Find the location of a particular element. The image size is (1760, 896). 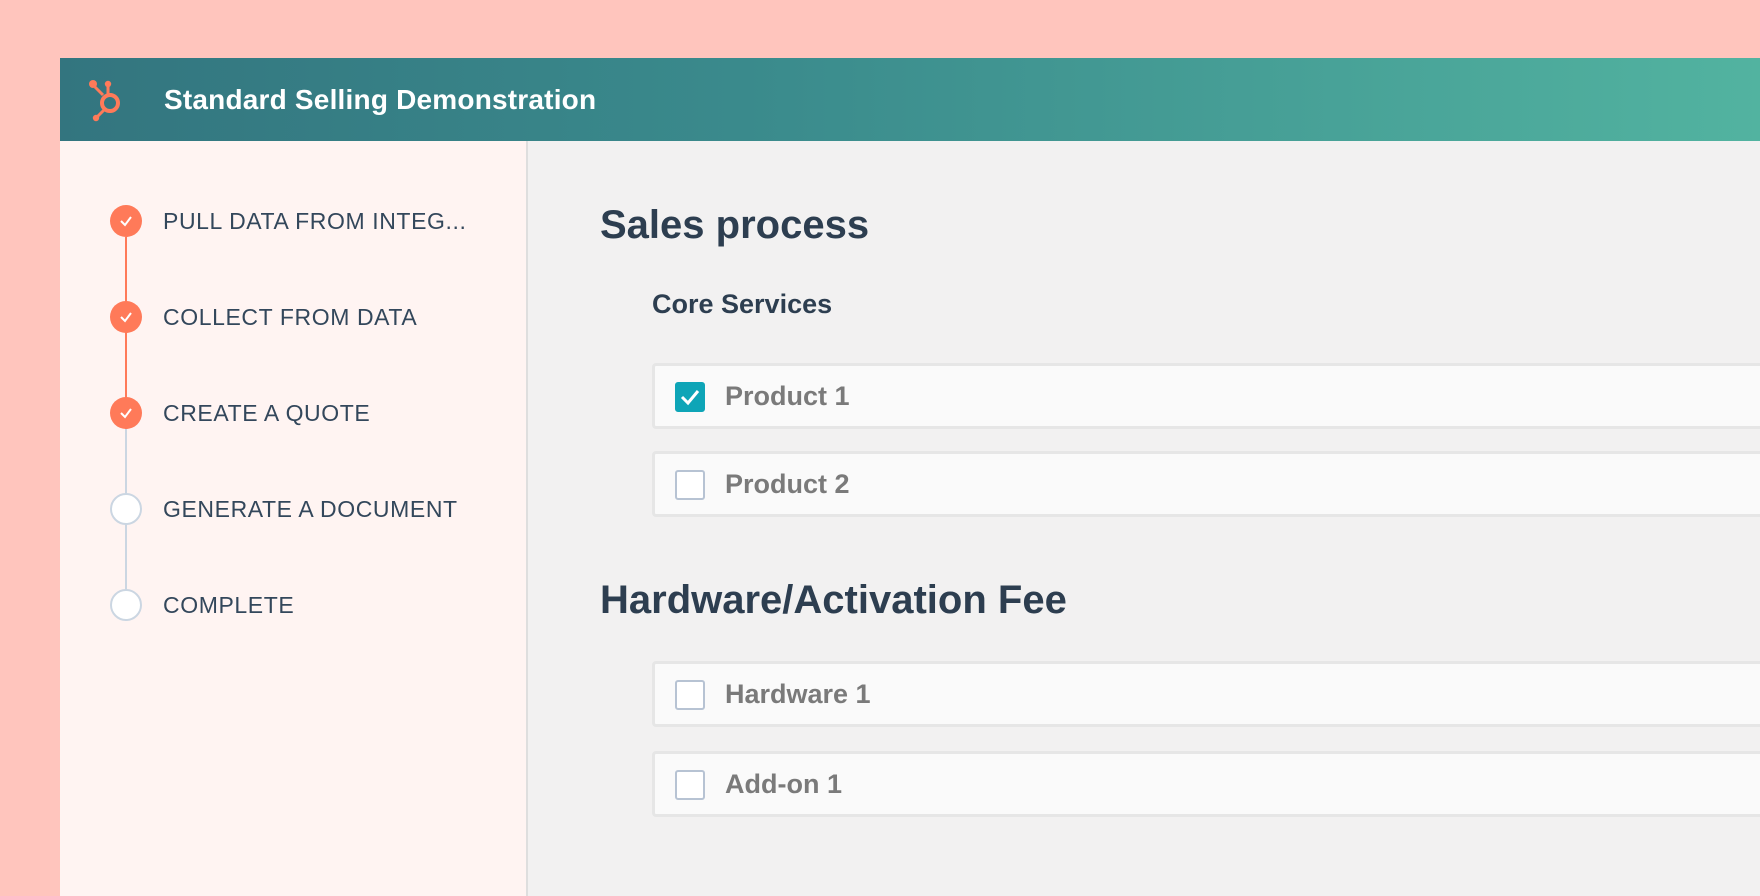

app-title: Standard Selling Demonstration is located at coordinates (380, 99).